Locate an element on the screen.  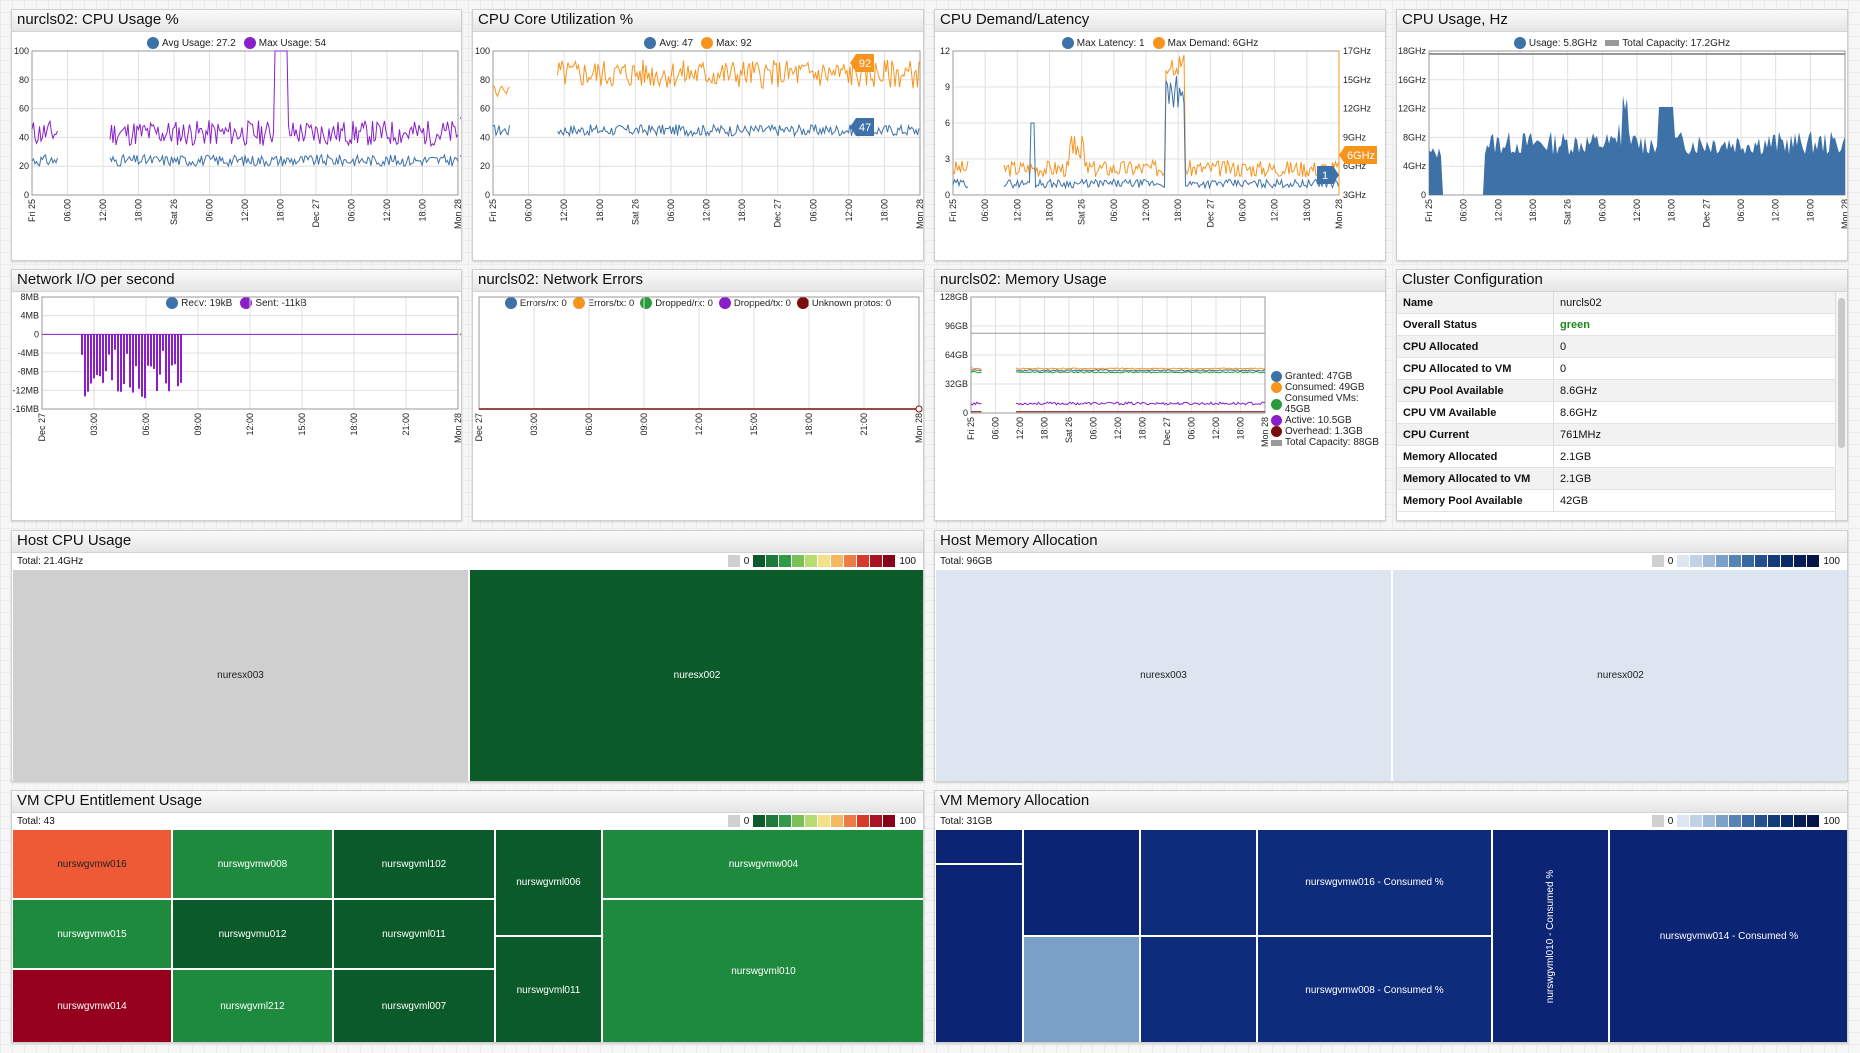
treemap-cell: nurswgvml007 is located at coordinates (414, 1005).